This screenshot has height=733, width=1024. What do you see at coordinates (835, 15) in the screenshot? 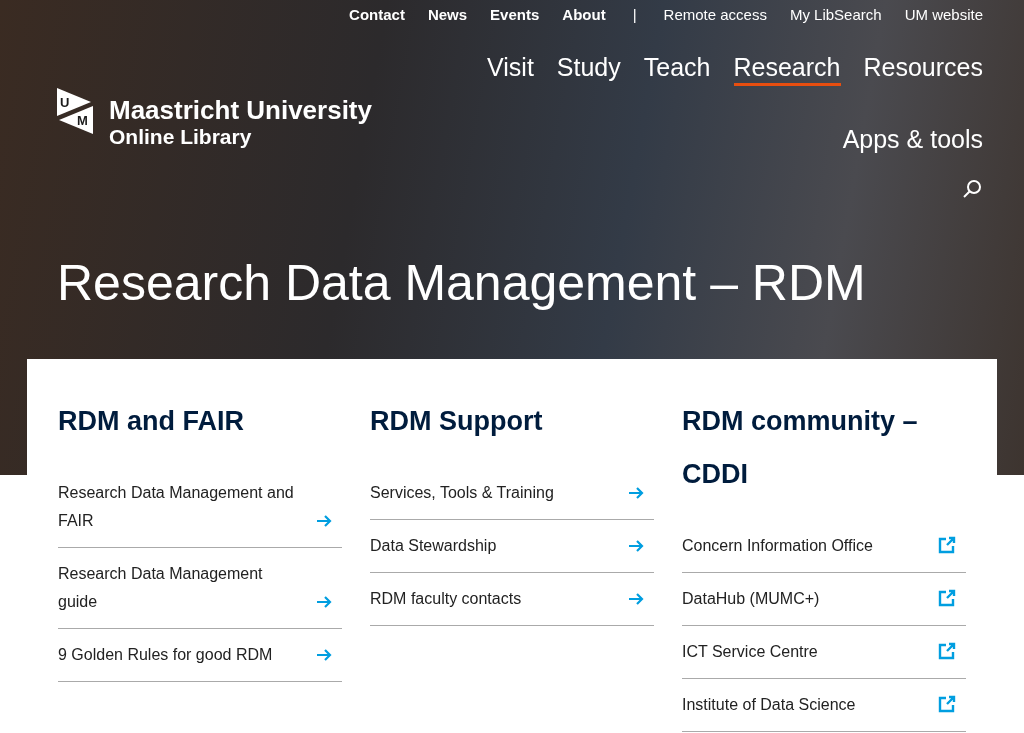
I see `top-link: My LibSearch` at bounding box center [835, 15].